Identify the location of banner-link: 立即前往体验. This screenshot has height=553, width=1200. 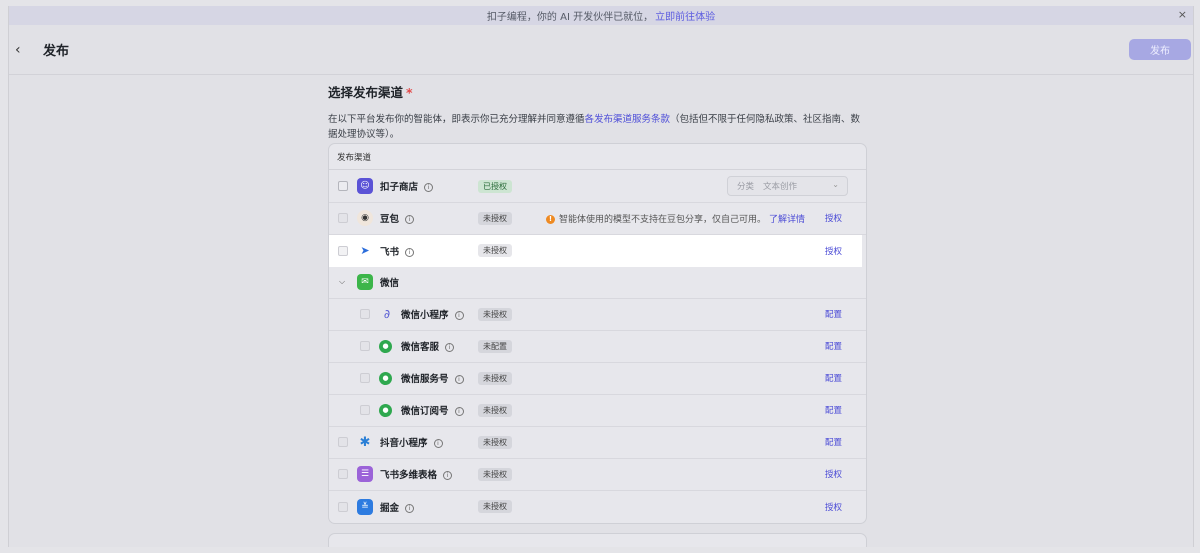
(685, 15).